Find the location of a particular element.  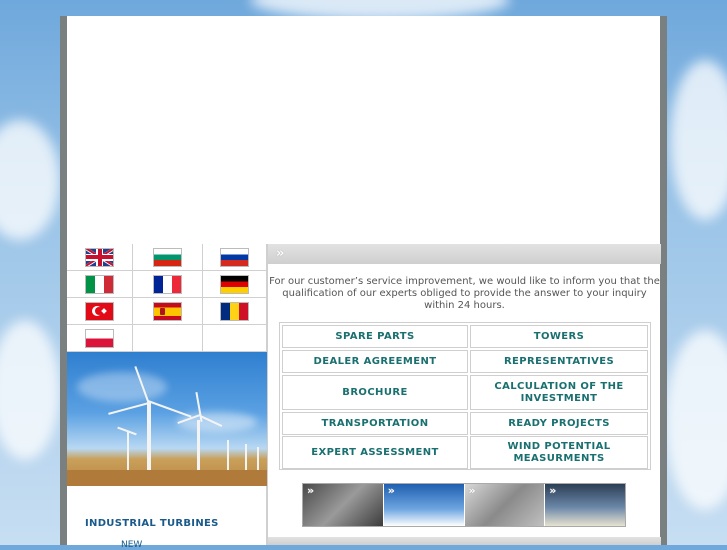

flag-cell-uk is located at coordinates (100, 257).